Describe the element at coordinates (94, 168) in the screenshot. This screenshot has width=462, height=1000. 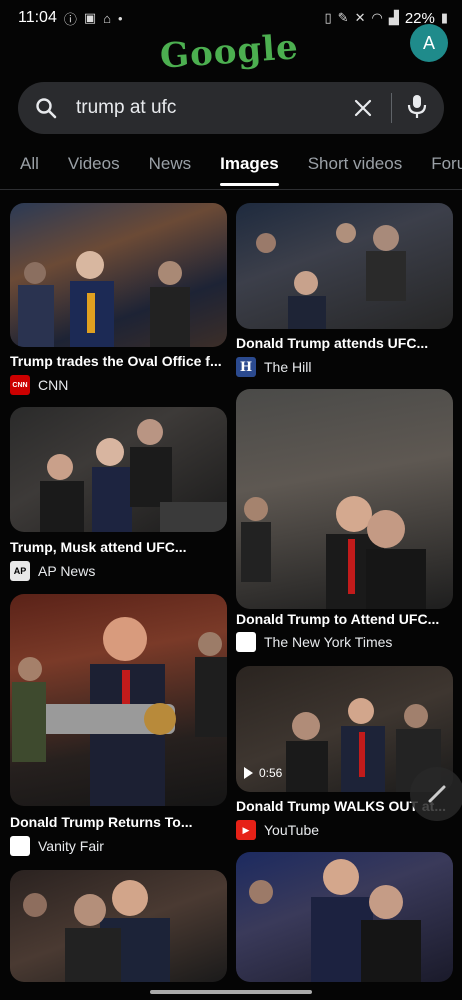
I see `tab-videos: Videos` at that location.